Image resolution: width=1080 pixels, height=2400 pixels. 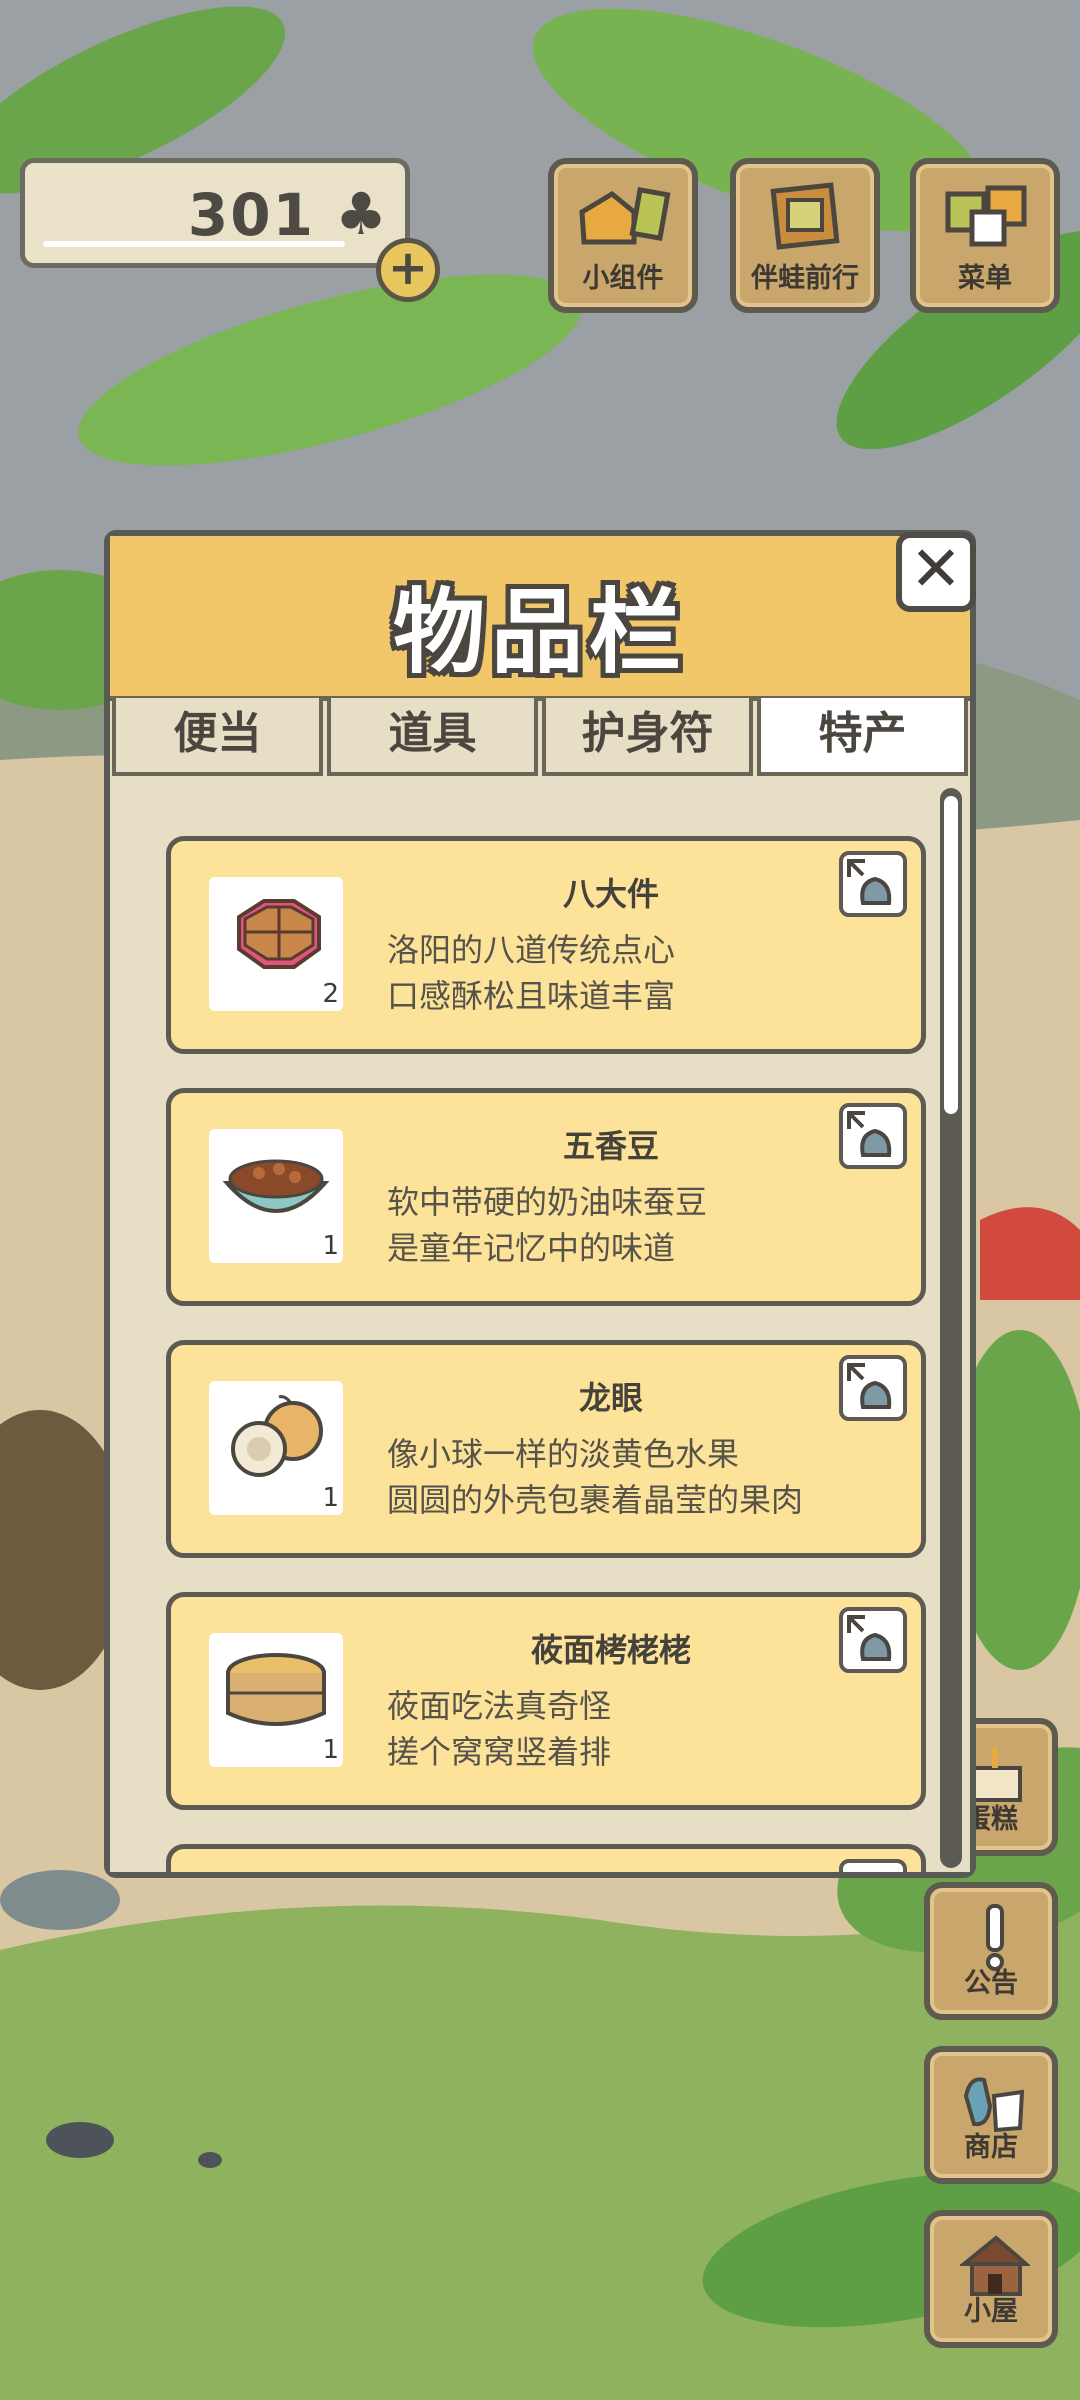 I want to click on item-description-line1: 像小球一样的淡黄色水果, so click(x=563, y=1454).